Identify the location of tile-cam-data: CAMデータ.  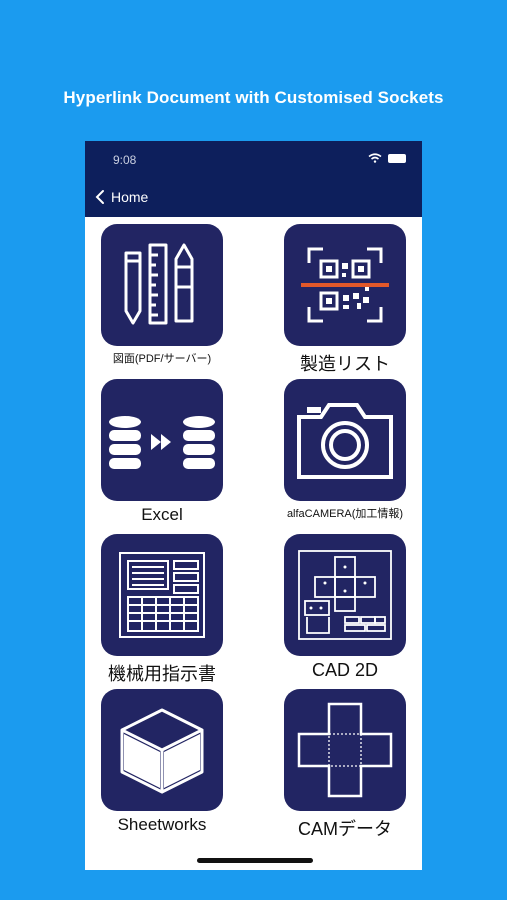
(345, 765).